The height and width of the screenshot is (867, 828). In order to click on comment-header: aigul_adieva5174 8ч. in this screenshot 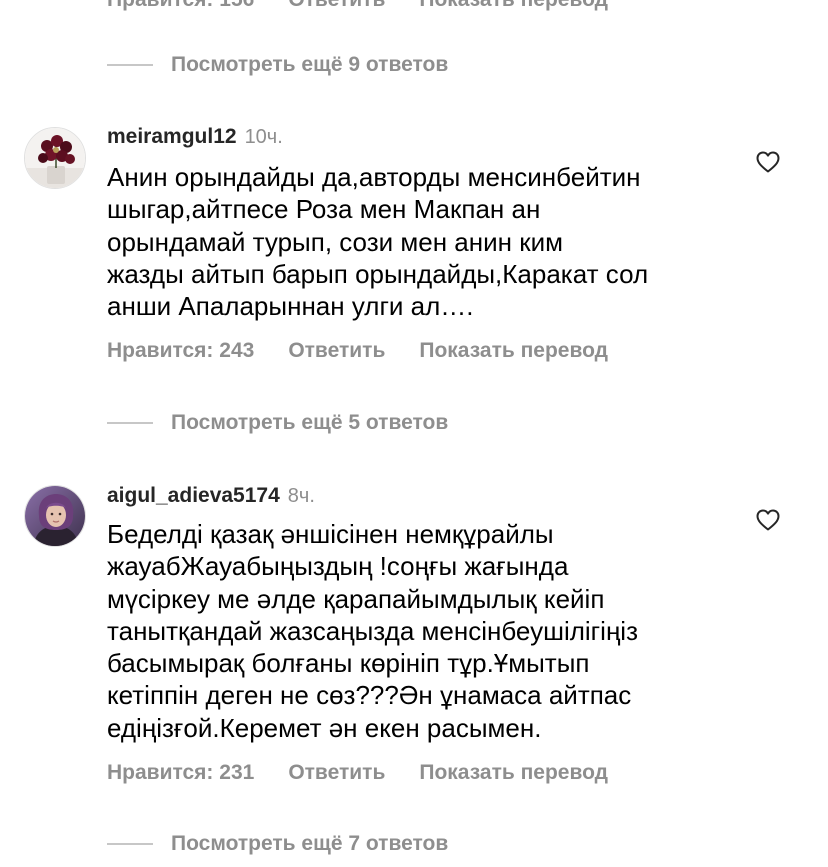, I will do `click(211, 496)`.